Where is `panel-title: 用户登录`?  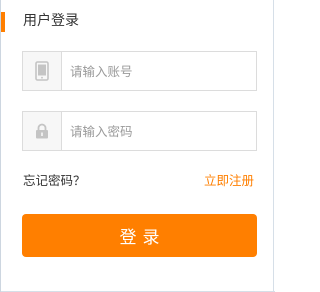
panel-title: 用户登录 is located at coordinates (51, 21).